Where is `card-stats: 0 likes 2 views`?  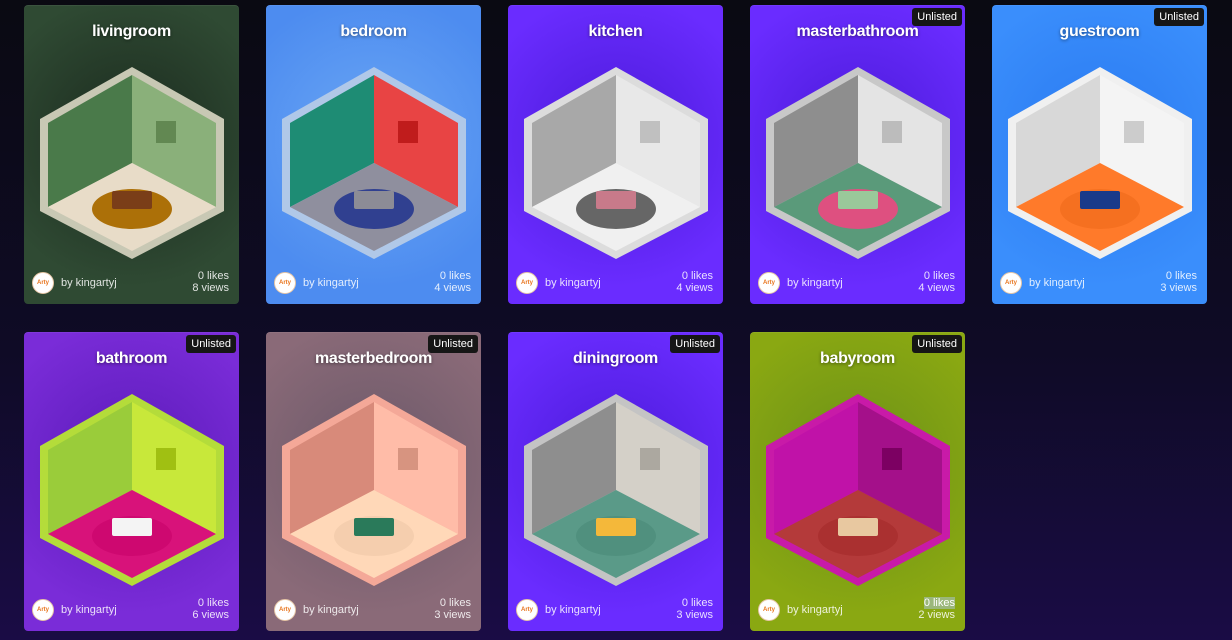 card-stats: 0 likes 2 views is located at coordinates (936, 609).